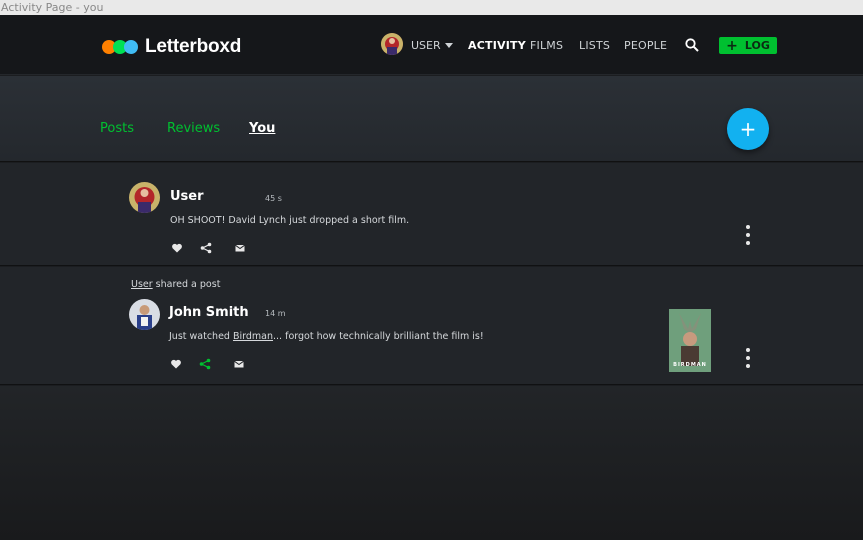 The width and height of the screenshot is (863, 540). I want to click on film-link: Birdman, so click(253, 336).